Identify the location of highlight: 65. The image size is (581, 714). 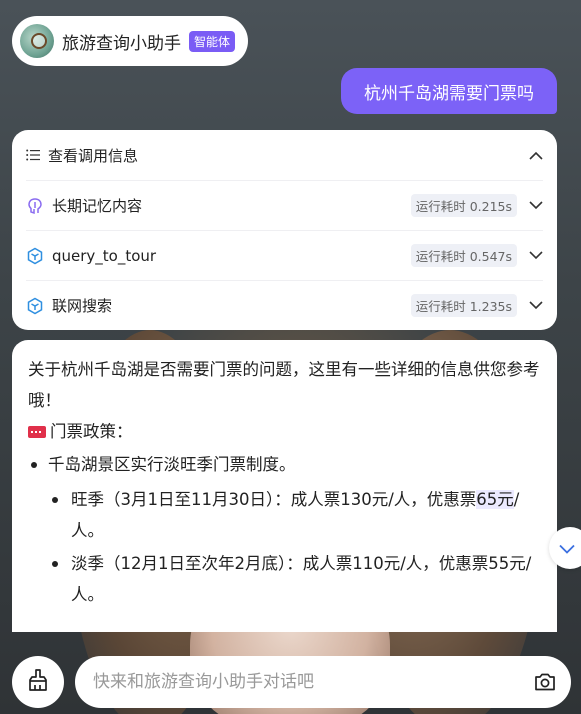
(487, 499).